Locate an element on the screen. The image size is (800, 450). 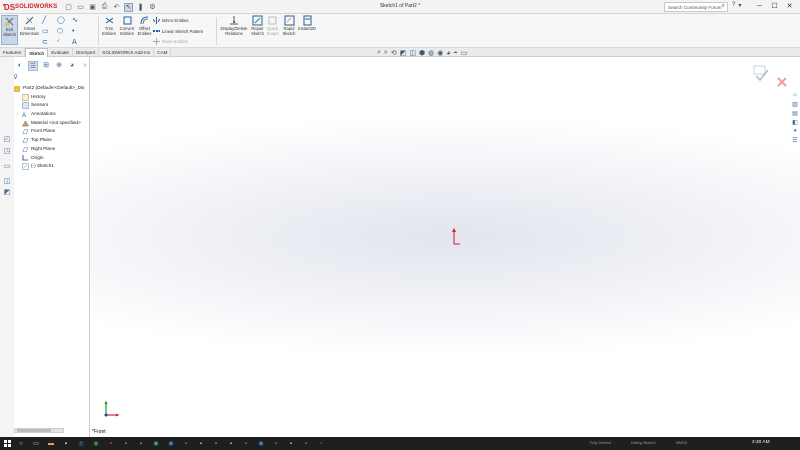
status-units: MMGS is located at coordinates (681, 443).